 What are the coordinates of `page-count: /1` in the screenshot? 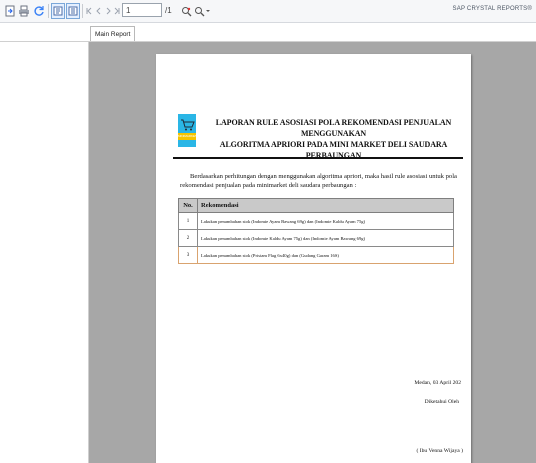 It's located at (168, 10).